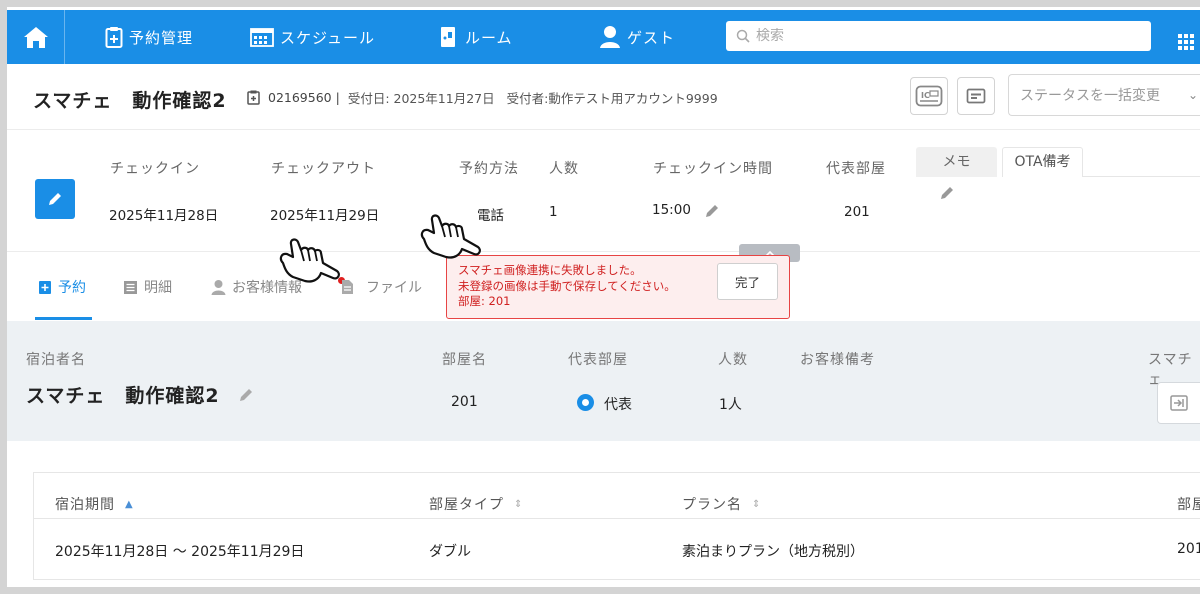  What do you see at coordinates (651, 37) in the screenshot?
I see `nav-guests-label: ゲスト` at bounding box center [651, 37].